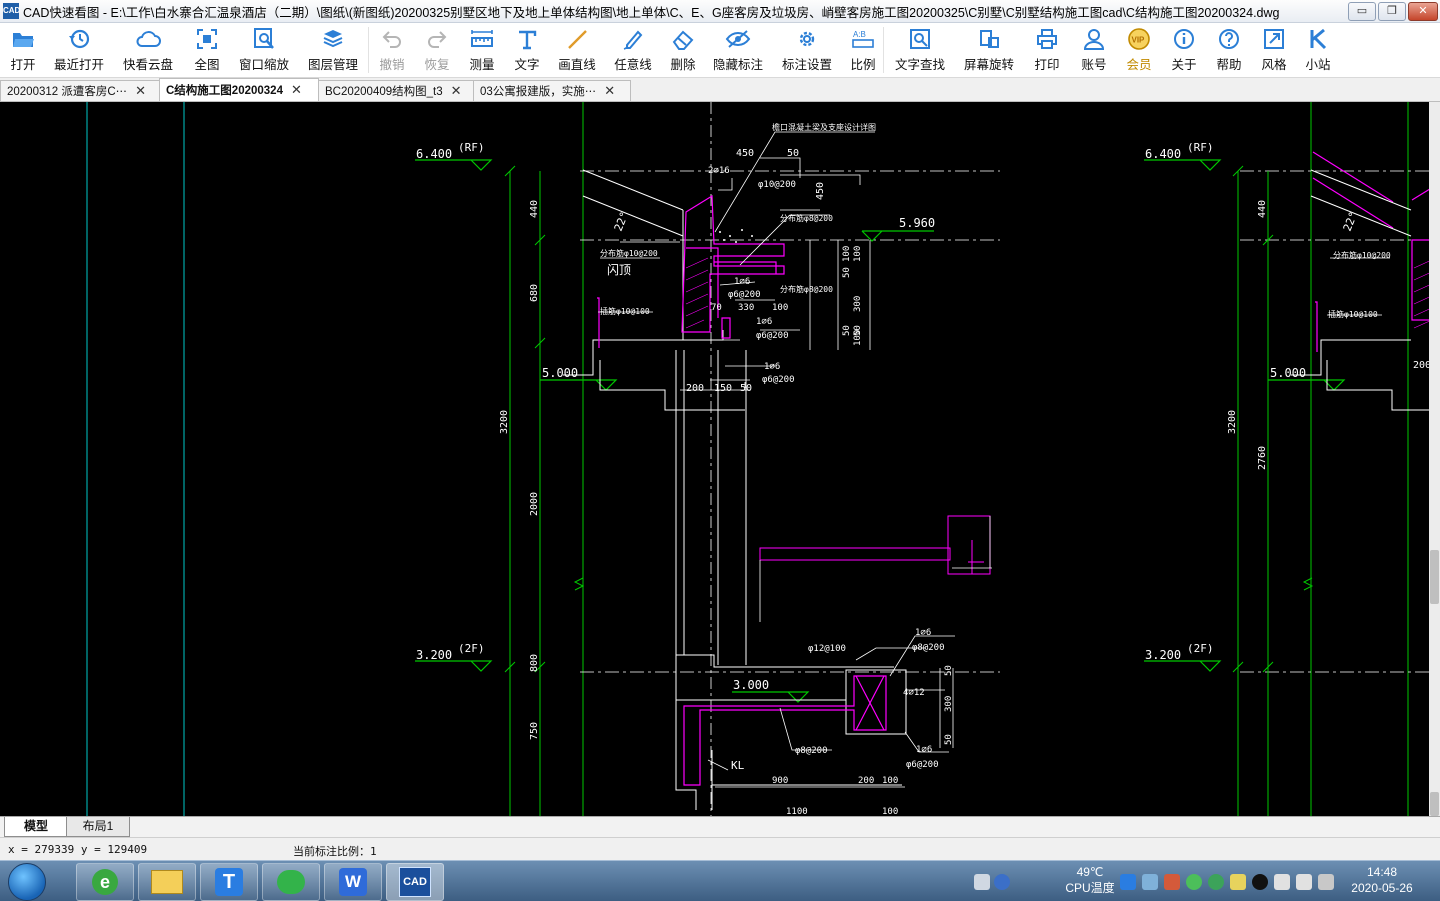 Image resolution: width=1440 pixels, height=901 pixels. What do you see at coordinates (534, 504) in the screenshot?
I see `dim-2000-left: 2000` at bounding box center [534, 504].